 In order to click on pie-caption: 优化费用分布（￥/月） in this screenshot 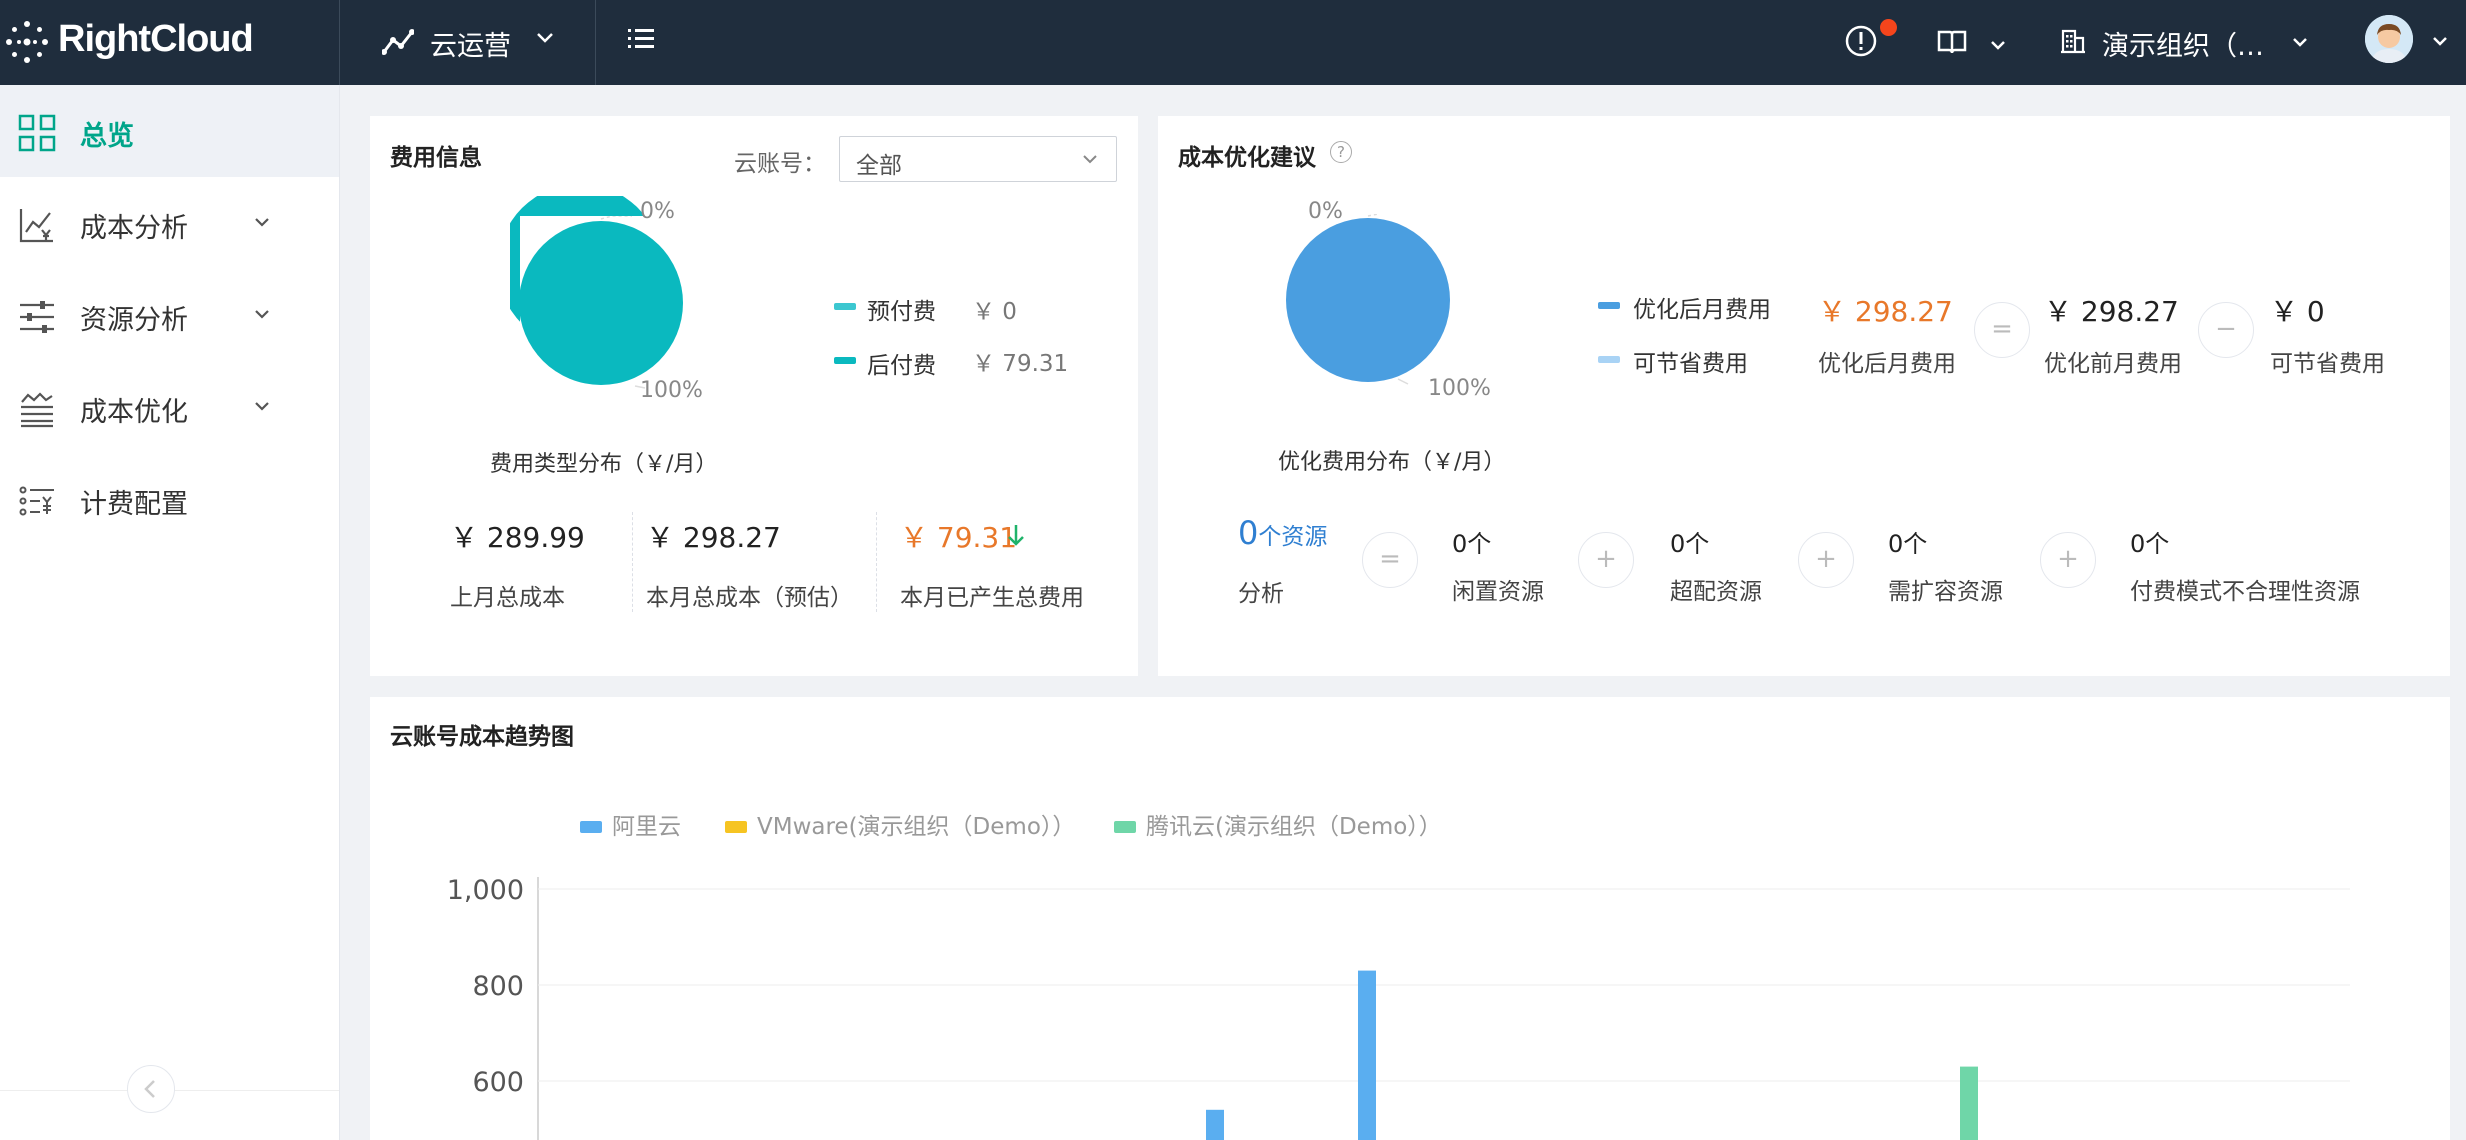, I will do `click(1392, 462)`.